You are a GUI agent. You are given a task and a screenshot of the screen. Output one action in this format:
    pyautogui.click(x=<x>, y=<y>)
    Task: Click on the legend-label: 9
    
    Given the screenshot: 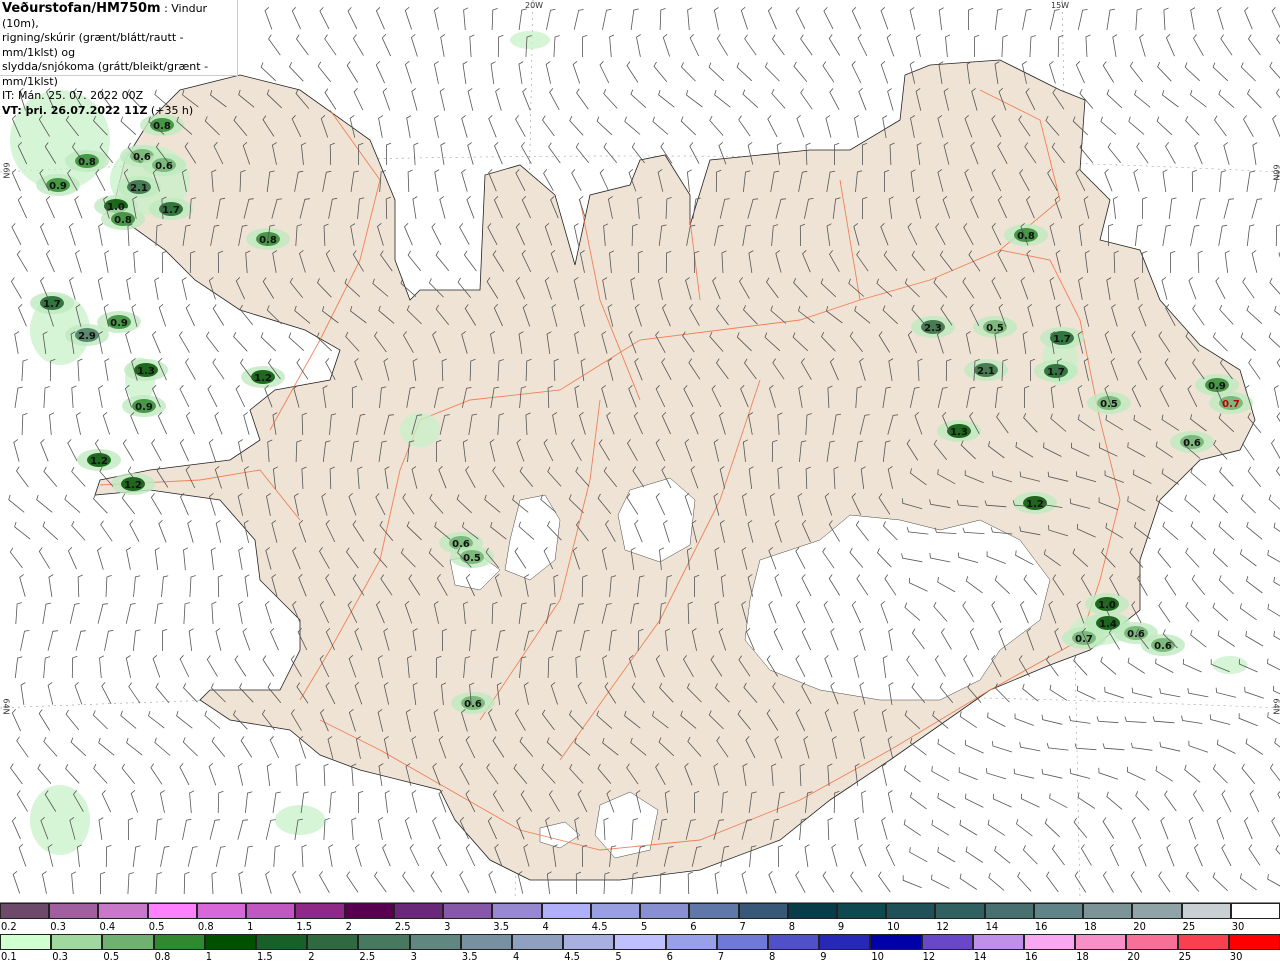 What is the action you would take?
    pyautogui.click(x=823, y=956)
    